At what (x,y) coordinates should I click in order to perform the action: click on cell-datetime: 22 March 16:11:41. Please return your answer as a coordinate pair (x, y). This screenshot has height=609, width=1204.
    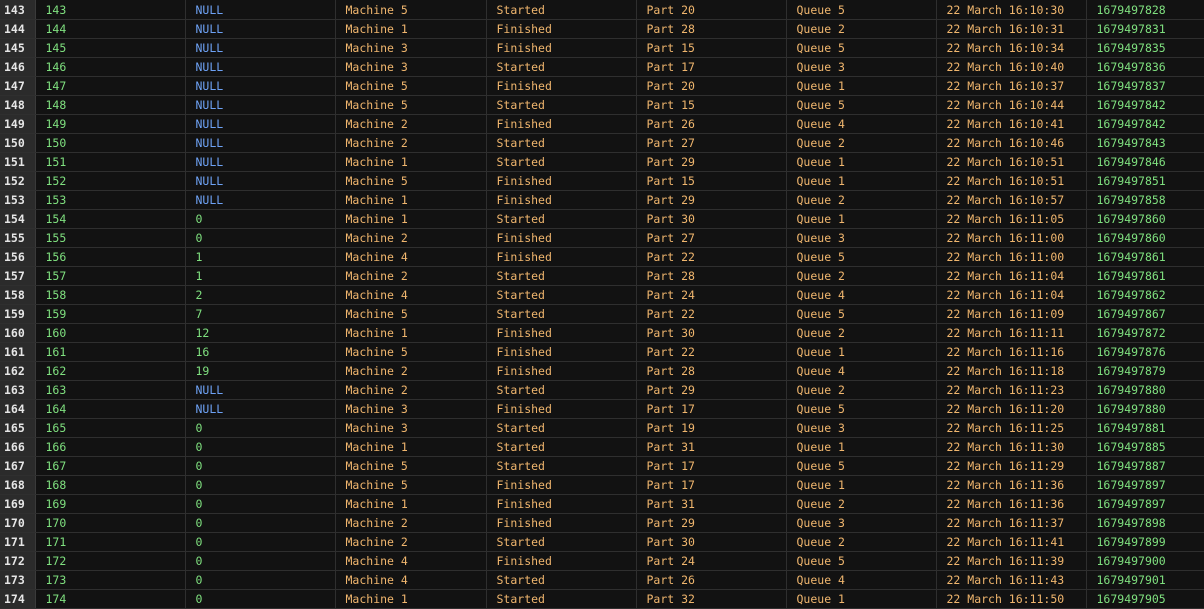
    Looking at the image, I should click on (1011, 542).